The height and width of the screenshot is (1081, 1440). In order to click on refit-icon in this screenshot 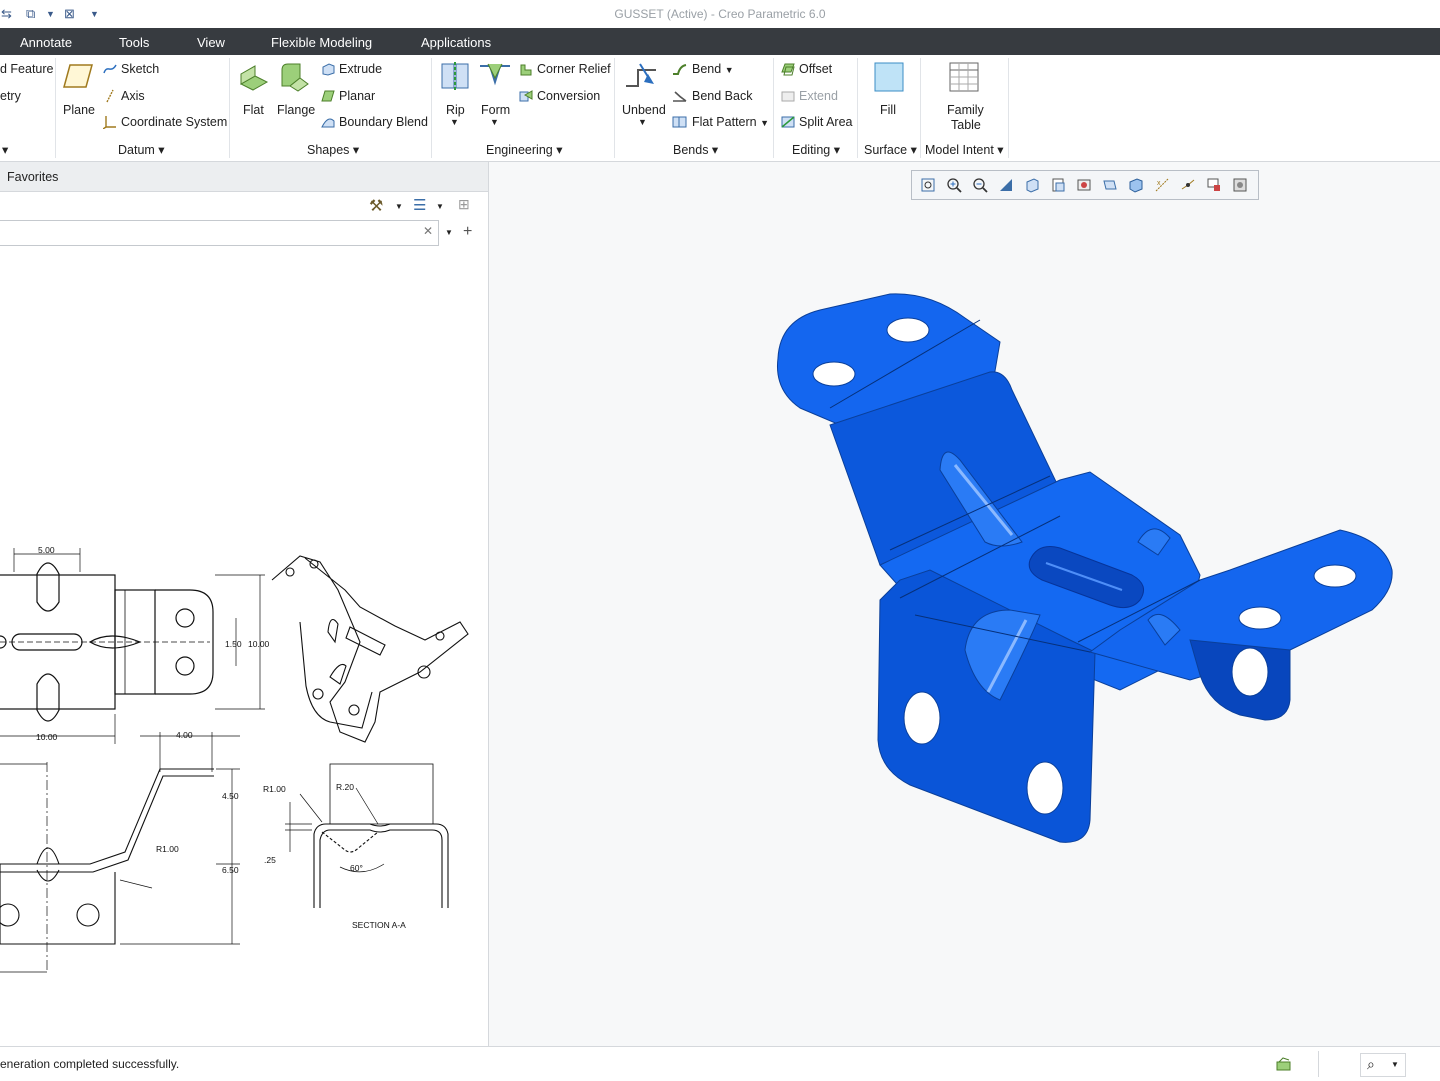, I will do `click(928, 185)`.